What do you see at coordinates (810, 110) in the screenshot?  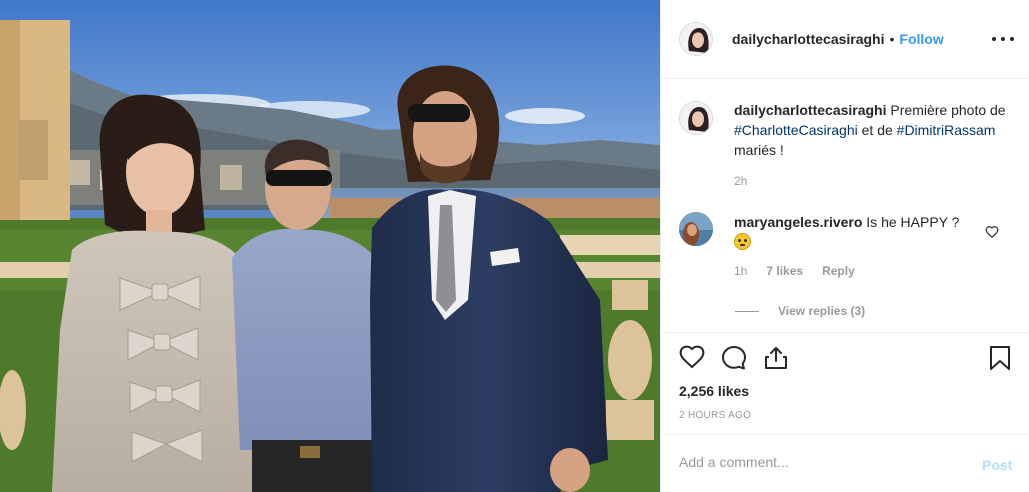 I see `caption-username: dailycharlottecasiraghi` at bounding box center [810, 110].